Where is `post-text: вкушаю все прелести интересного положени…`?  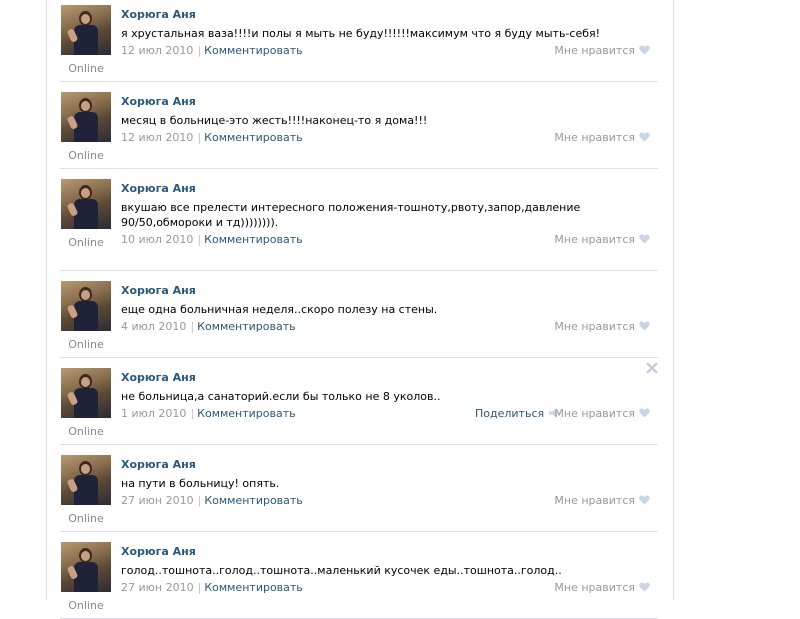
post-text: вкушаю все прелести интересного положени… is located at coordinates (351, 215).